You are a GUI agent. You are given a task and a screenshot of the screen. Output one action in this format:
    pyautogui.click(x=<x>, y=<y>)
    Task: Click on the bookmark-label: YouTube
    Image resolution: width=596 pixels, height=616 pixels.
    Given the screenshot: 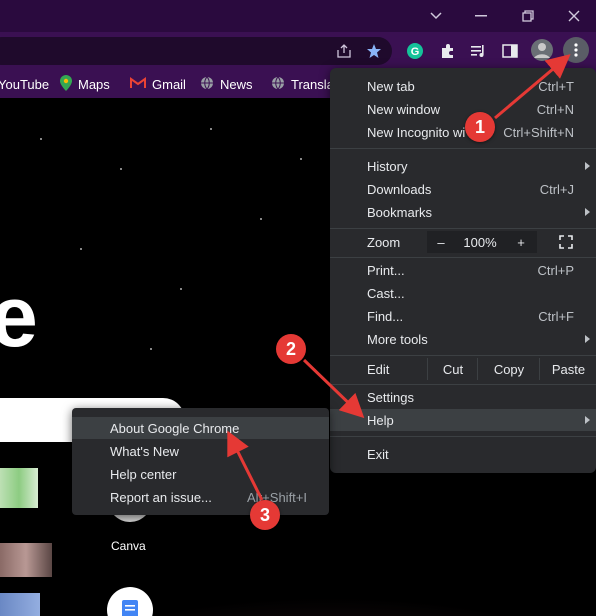 What is the action you would take?
    pyautogui.click(x=25, y=84)
    